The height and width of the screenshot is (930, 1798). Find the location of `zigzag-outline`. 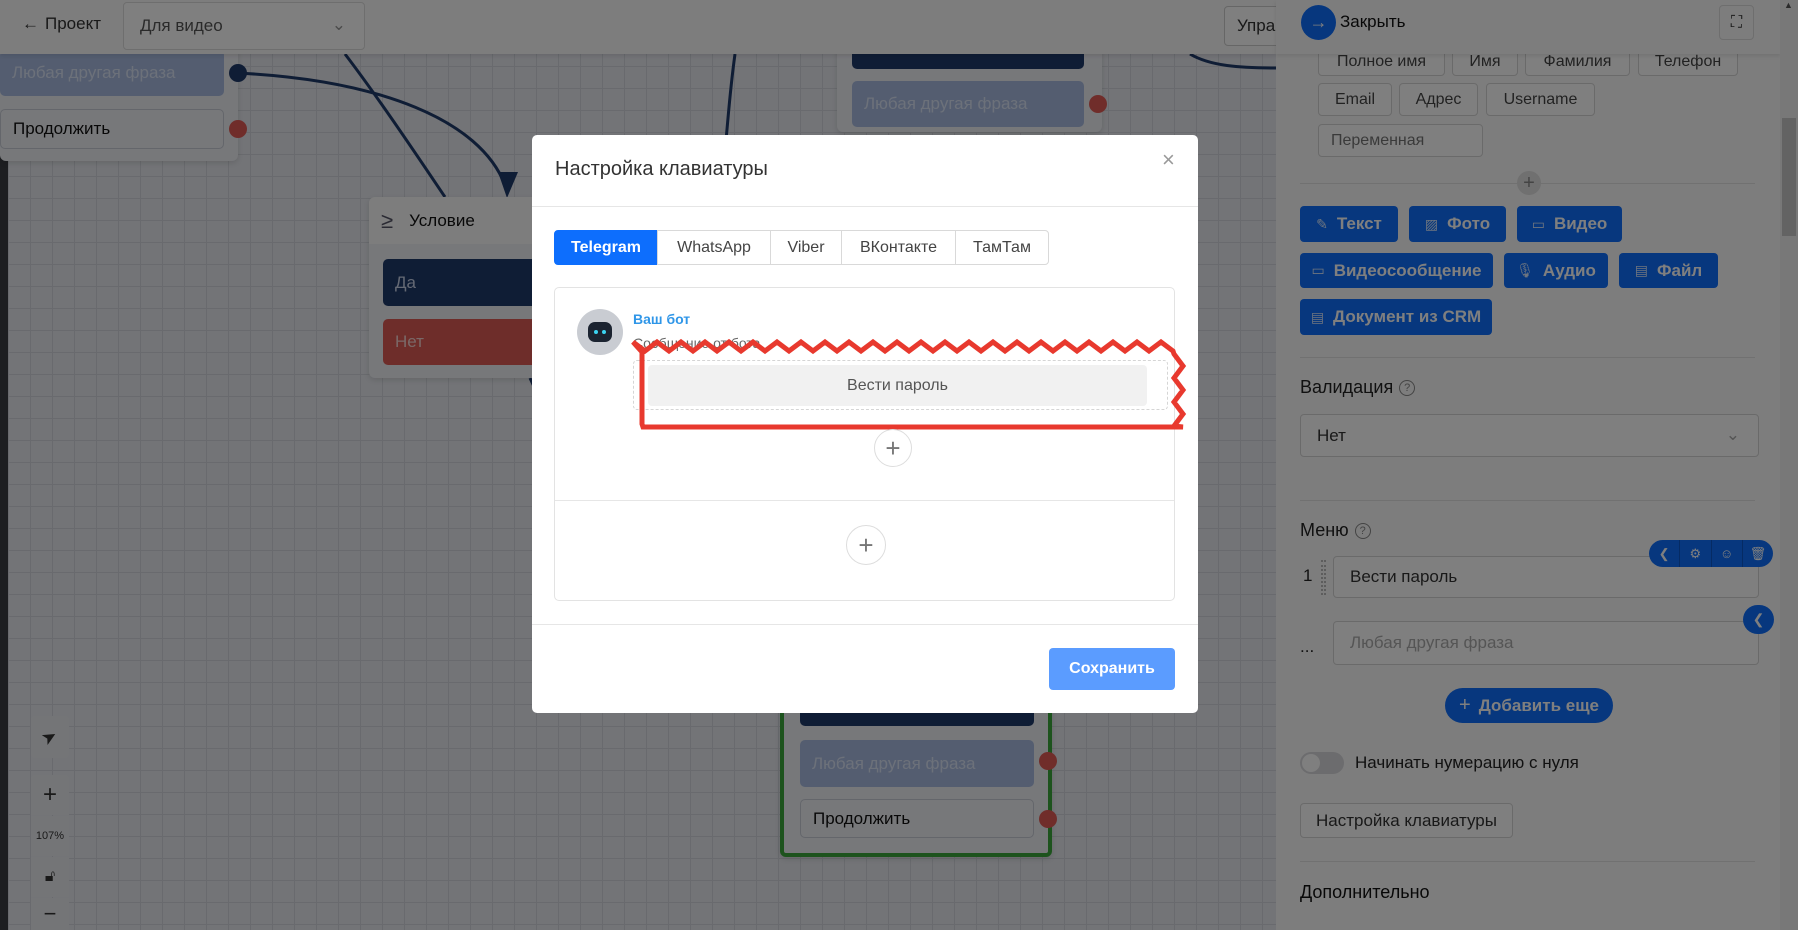

zigzag-outline is located at coordinates (909, 384).